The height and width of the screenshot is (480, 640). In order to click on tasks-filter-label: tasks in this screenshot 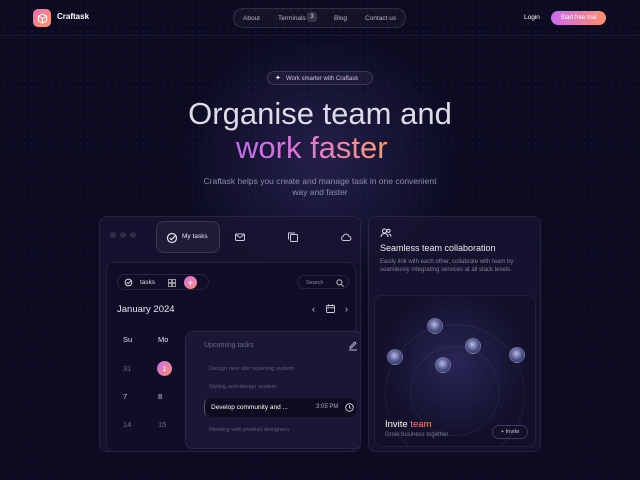, I will do `click(148, 282)`.